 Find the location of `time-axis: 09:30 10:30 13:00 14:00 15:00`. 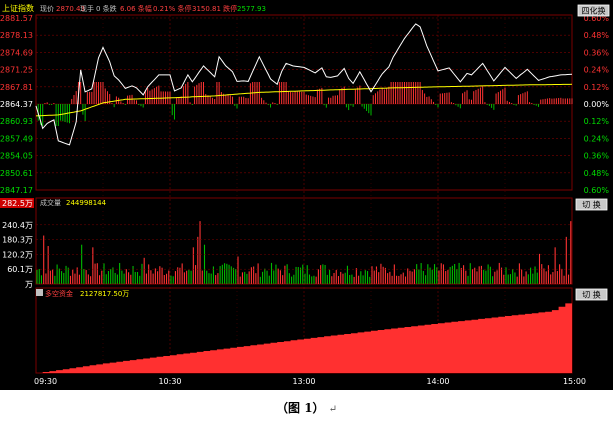

time-axis: 09:30 10:30 13:00 14:00 15:00 is located at coordinates (310, 381).